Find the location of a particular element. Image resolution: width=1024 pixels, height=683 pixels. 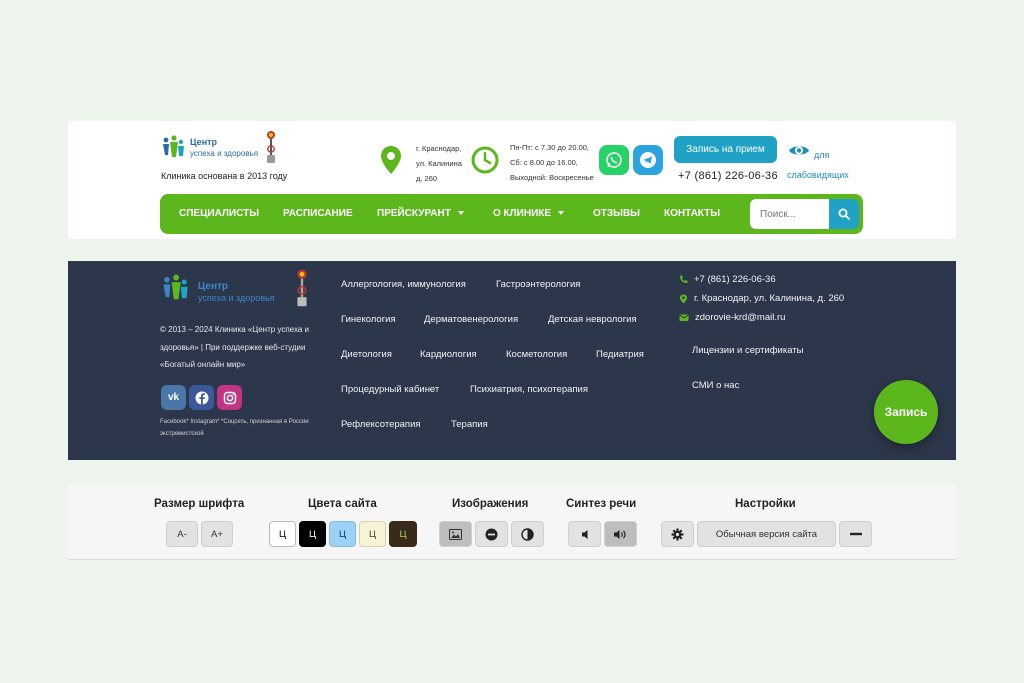

logo-text-line1: Центр is located at coordinates (204, 142).